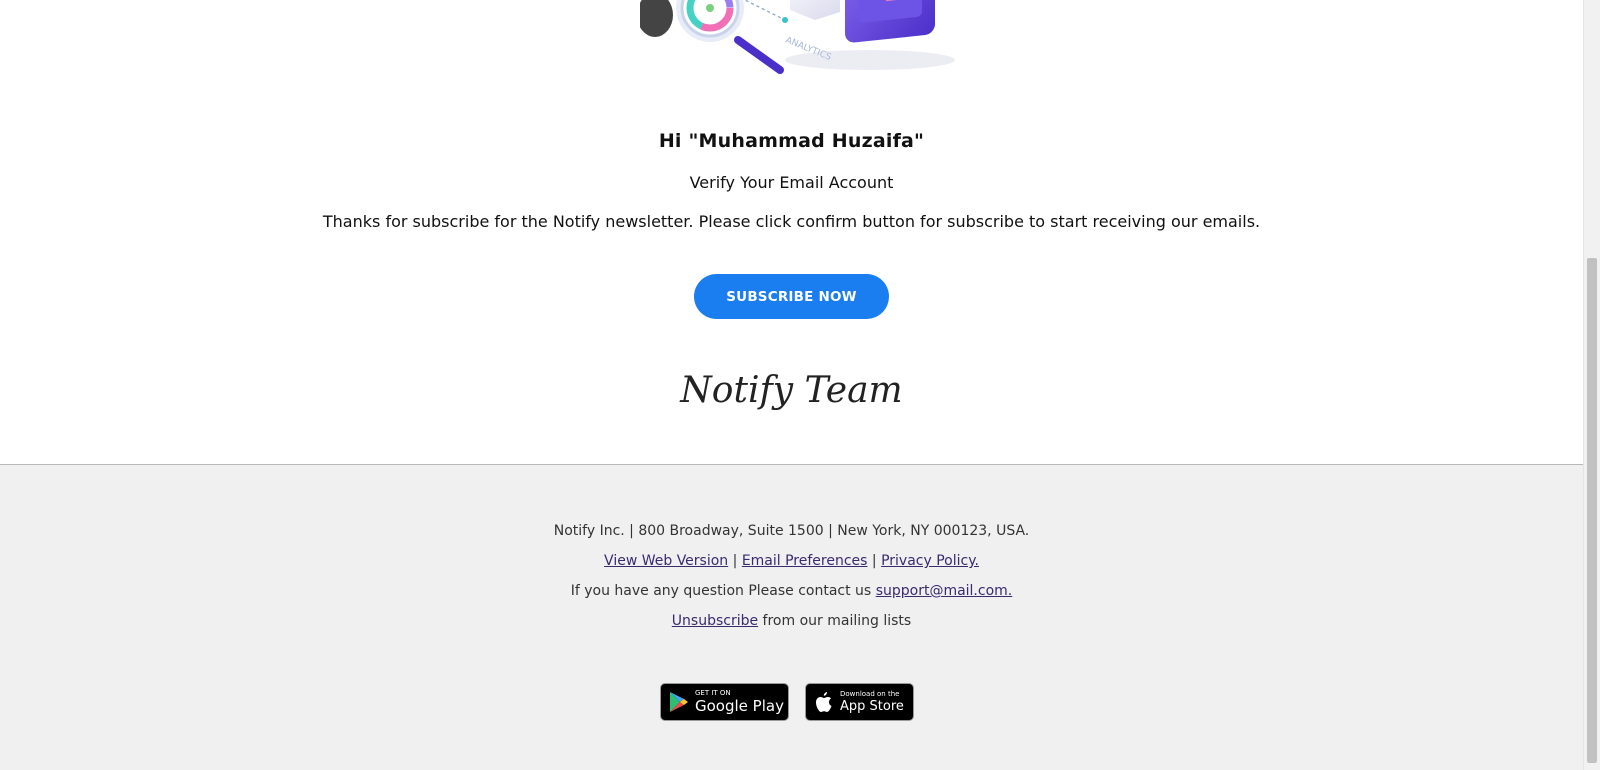 The image size is (1600, 770). I want to click on greeting-heading: Hi "Muhammad Huzaifa", so click(791, 141).